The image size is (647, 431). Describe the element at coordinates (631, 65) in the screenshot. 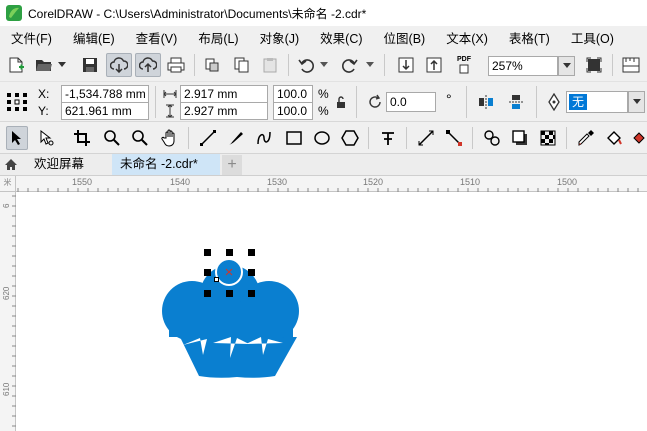

I see `show-rulers-icon` at that location.